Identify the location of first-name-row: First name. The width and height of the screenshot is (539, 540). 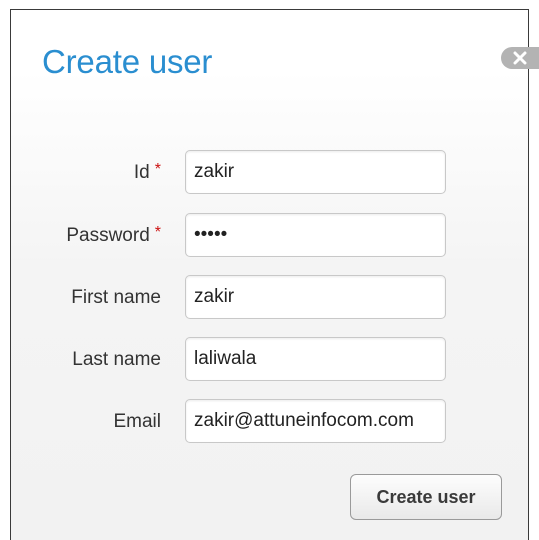
(270, 297).